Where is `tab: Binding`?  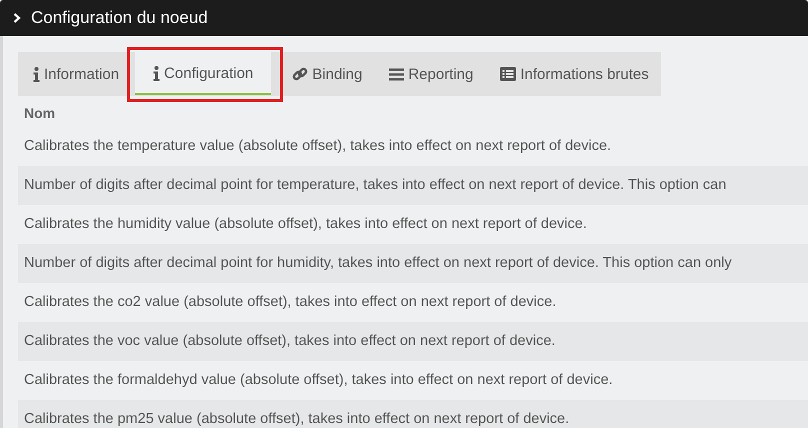
tab: Binding is located at coordinates (325, 74).